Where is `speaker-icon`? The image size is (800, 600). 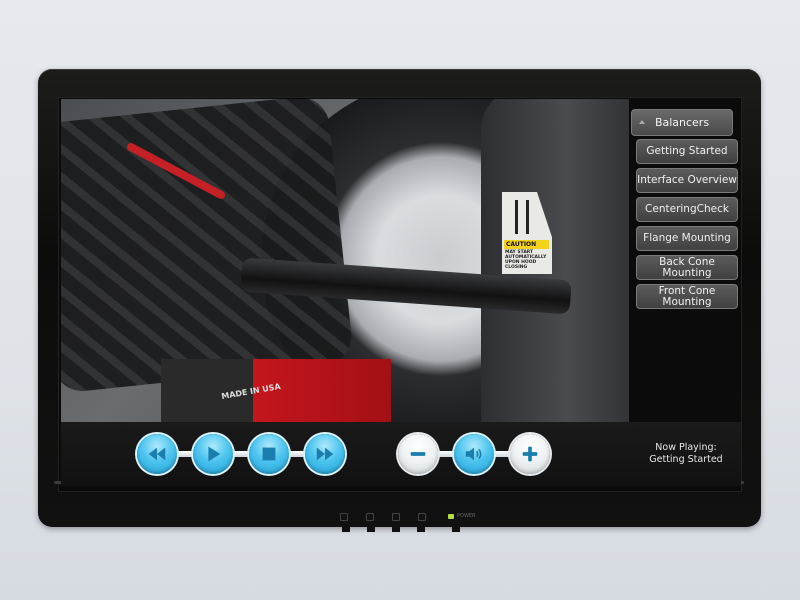
speaker-icon is located at coordinates (473, 454).